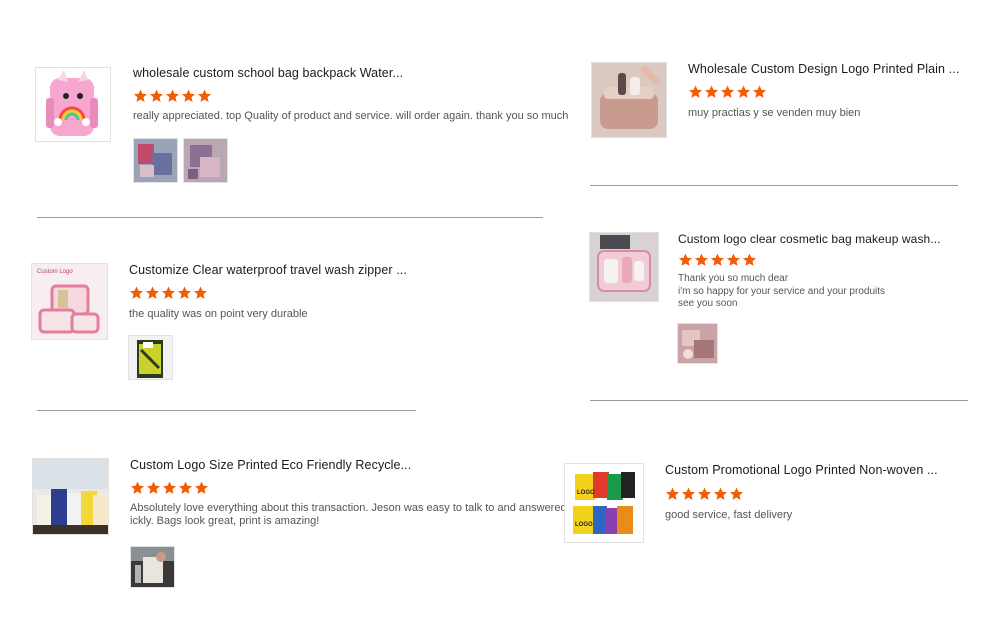 The image size is (1000, 637). I want to click on review-comment: the quality was on point very durable, so click(218, 314).